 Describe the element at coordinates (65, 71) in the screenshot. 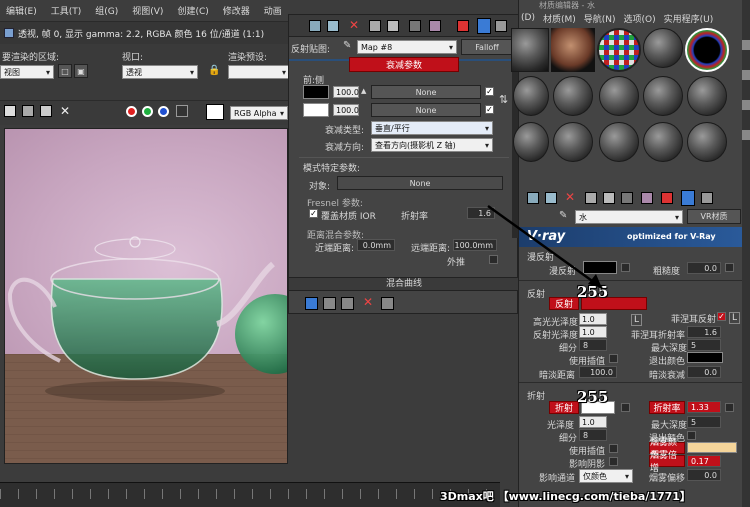

I see `region-button-a: □` at that location.